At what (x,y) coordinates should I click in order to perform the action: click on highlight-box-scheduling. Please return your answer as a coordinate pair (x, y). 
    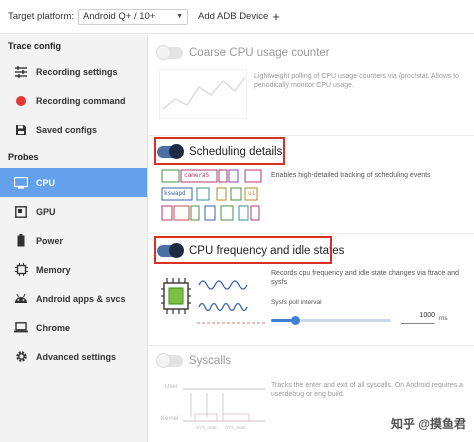
    Looking at the image, I should click on (219, 151).